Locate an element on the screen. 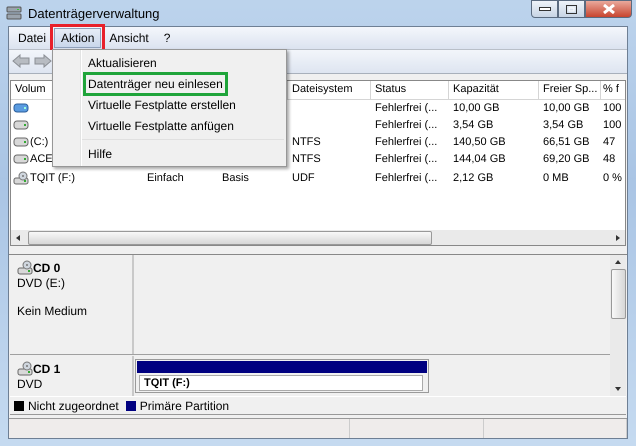 Image resolution: width=636 pixels, height=446 pixels. scroll-up-icon is located at coordinates (618, 262).